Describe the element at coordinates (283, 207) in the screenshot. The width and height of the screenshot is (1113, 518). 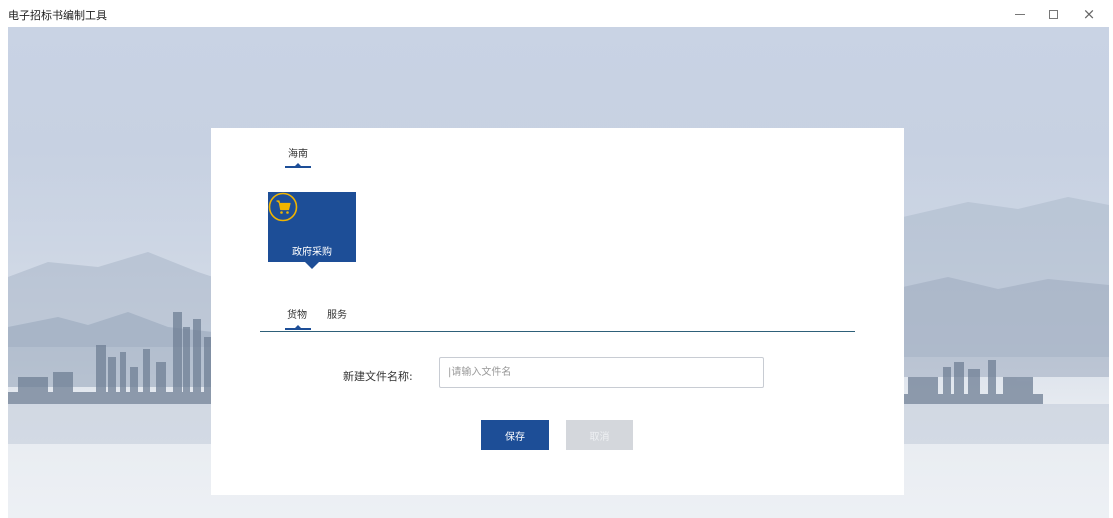
I see `shopping-cart-icon` at that location.